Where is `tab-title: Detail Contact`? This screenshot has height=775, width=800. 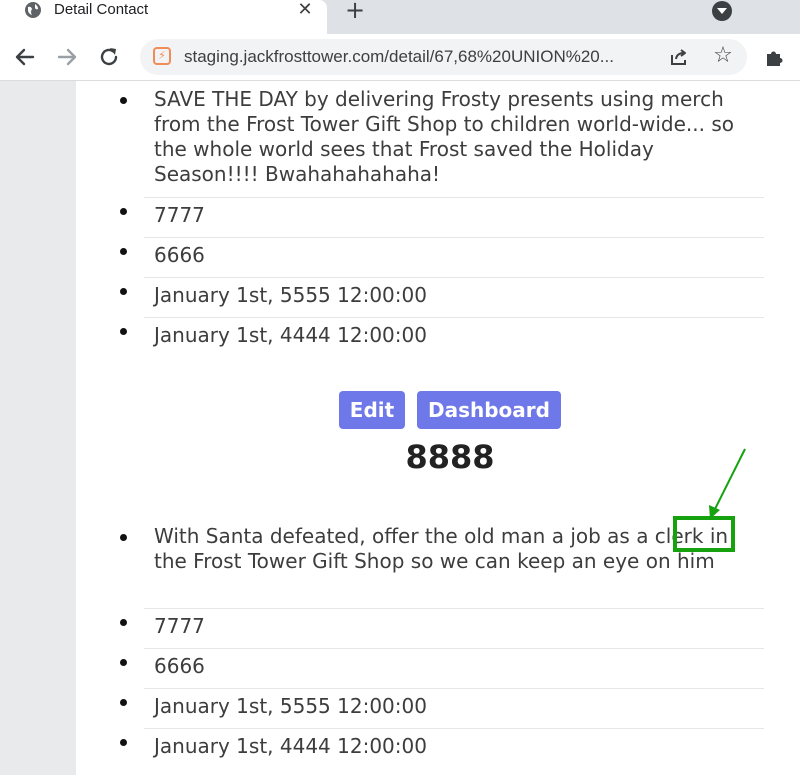 tab-title: Detail Contact is located at coordinates (101, 9).